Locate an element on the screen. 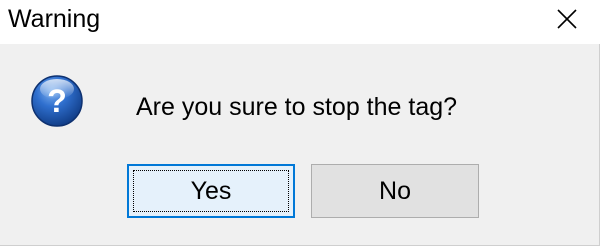 This screenshot has height=246, width=600. no-button-label: No is located at coordinates (395, 190).